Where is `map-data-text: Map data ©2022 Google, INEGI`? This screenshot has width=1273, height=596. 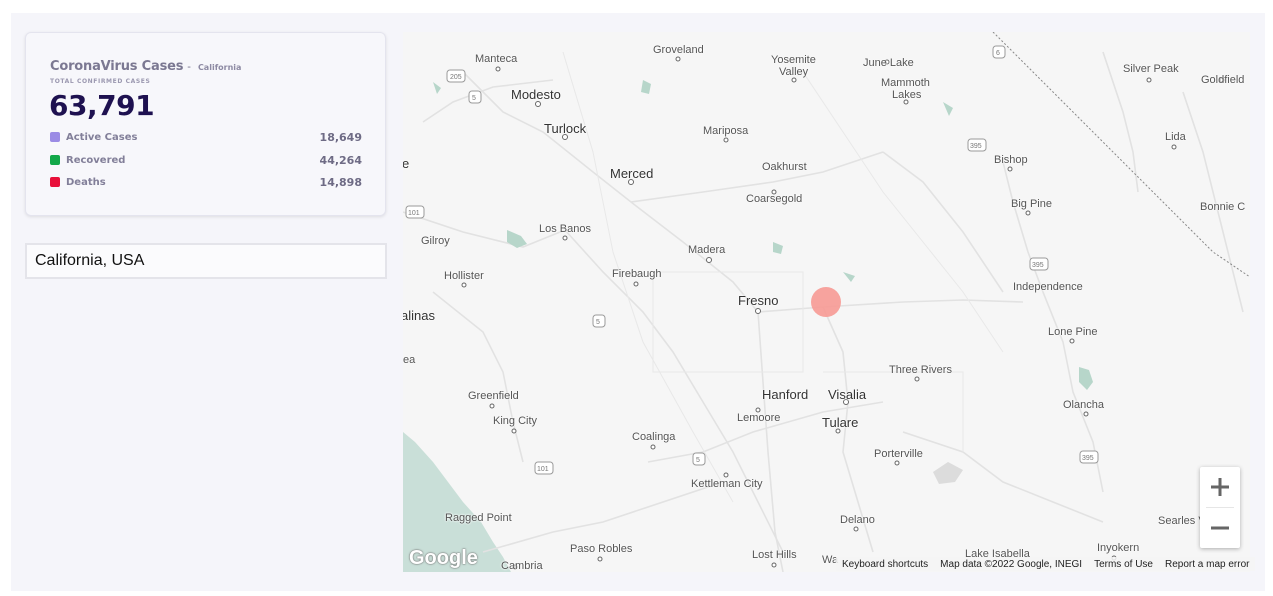
map-data-text: Map data ©2022 Google, INEGI is located at coordinates (1011, 564).